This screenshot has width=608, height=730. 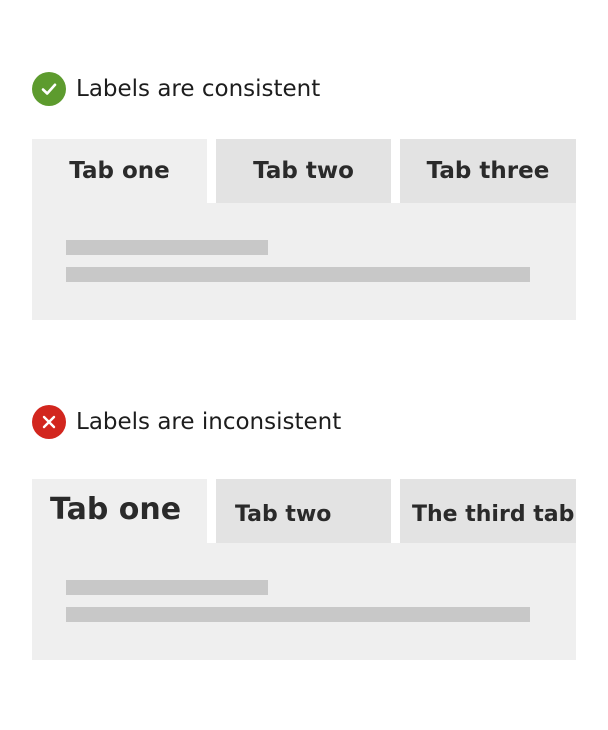 I want to click on tab-three: Tab three, so click(x=488, y=171).